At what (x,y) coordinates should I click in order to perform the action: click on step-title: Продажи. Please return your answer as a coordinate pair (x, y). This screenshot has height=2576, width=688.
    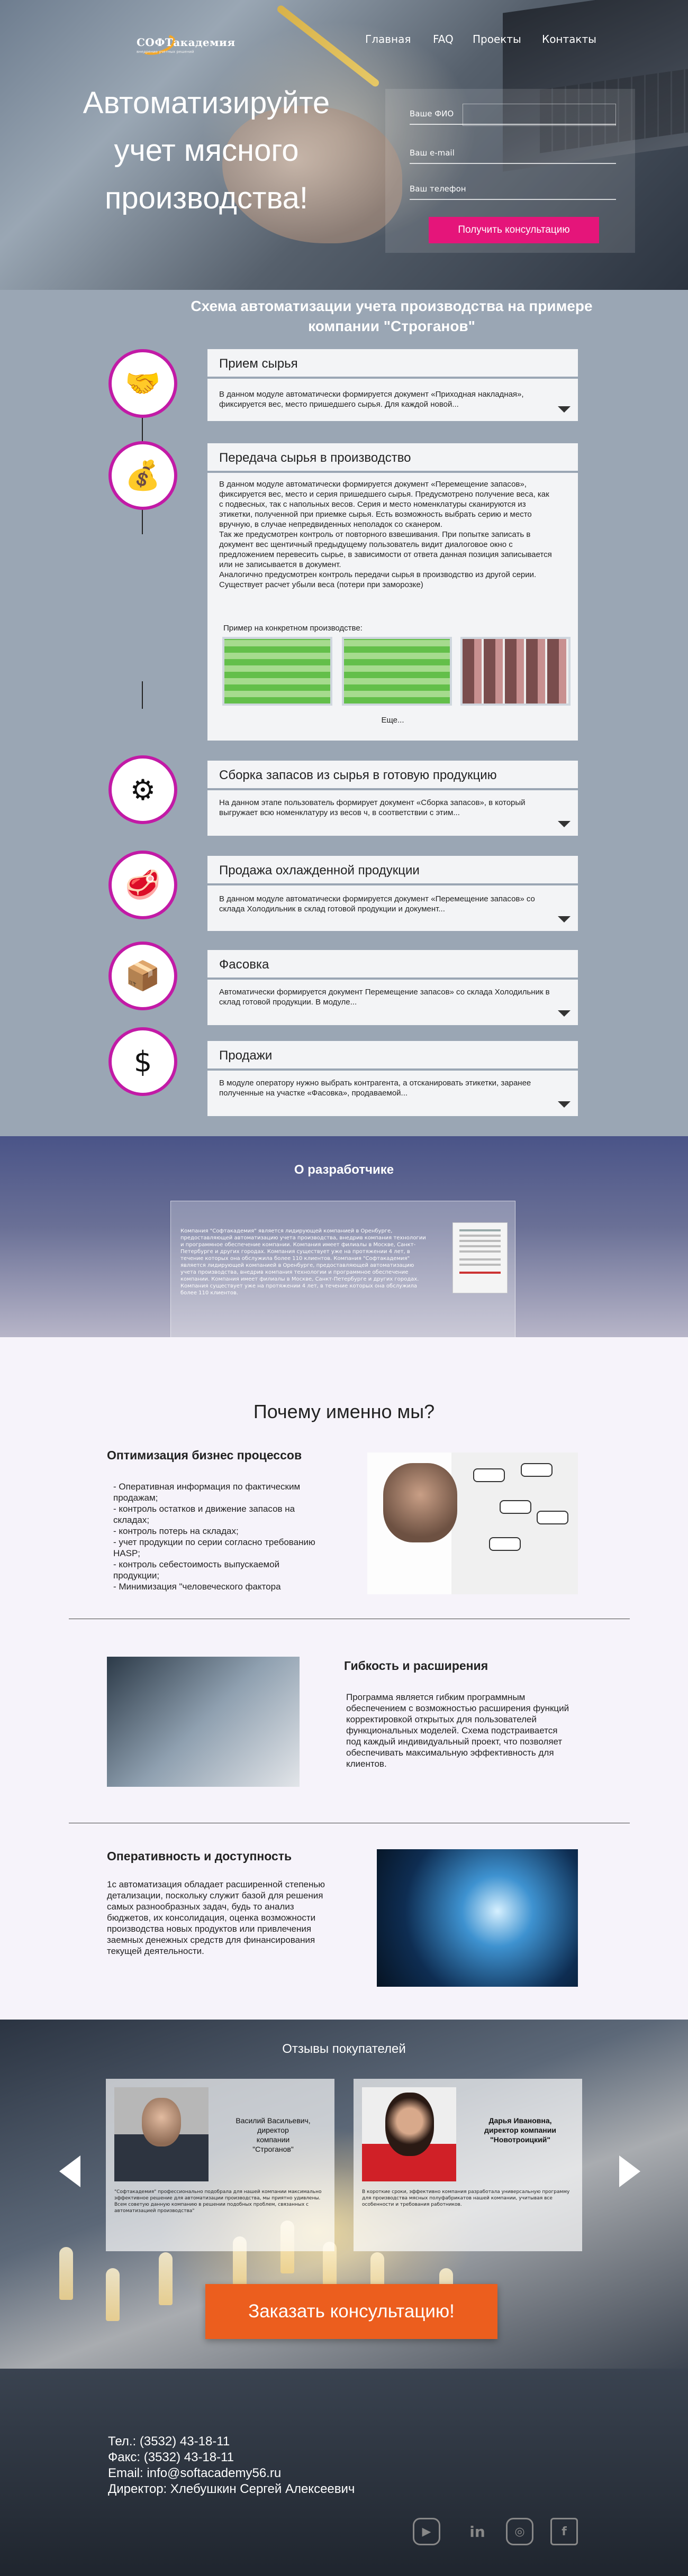
    Looking at the image, I should click on (246, 1055).